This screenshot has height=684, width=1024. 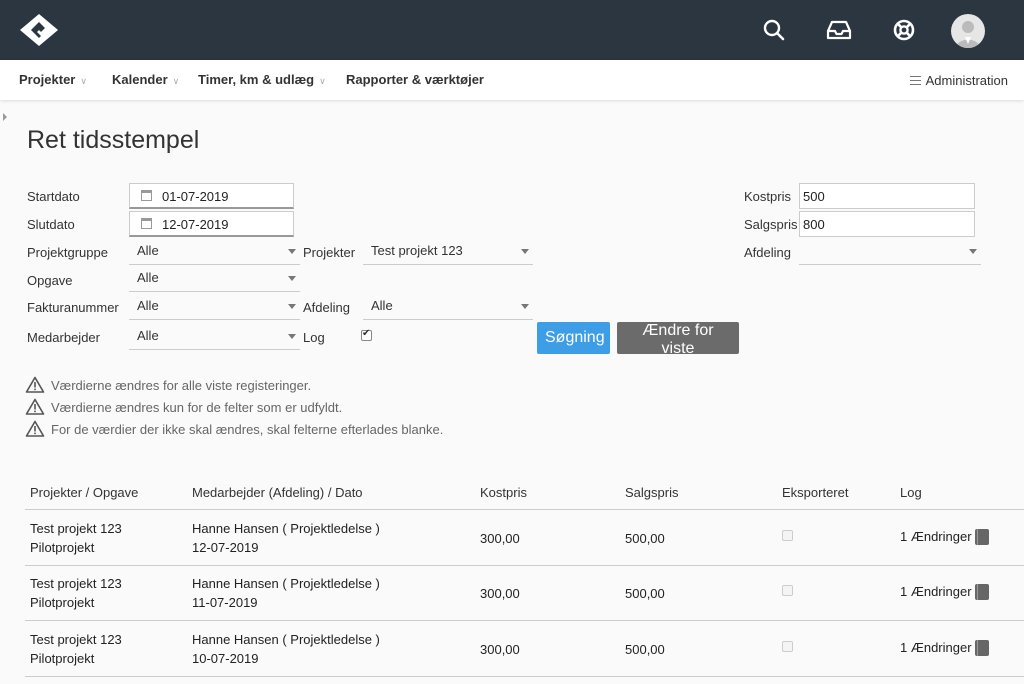 What do you see at coordinates (890, 252) in the screenshot?
I see `afdeling2-select` at bounding box center [890, 252].